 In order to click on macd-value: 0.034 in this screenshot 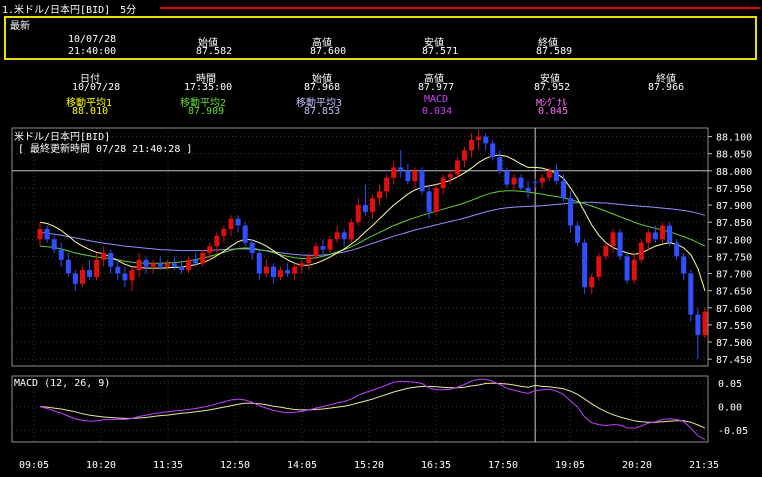, I will do `click(437, 111)`.